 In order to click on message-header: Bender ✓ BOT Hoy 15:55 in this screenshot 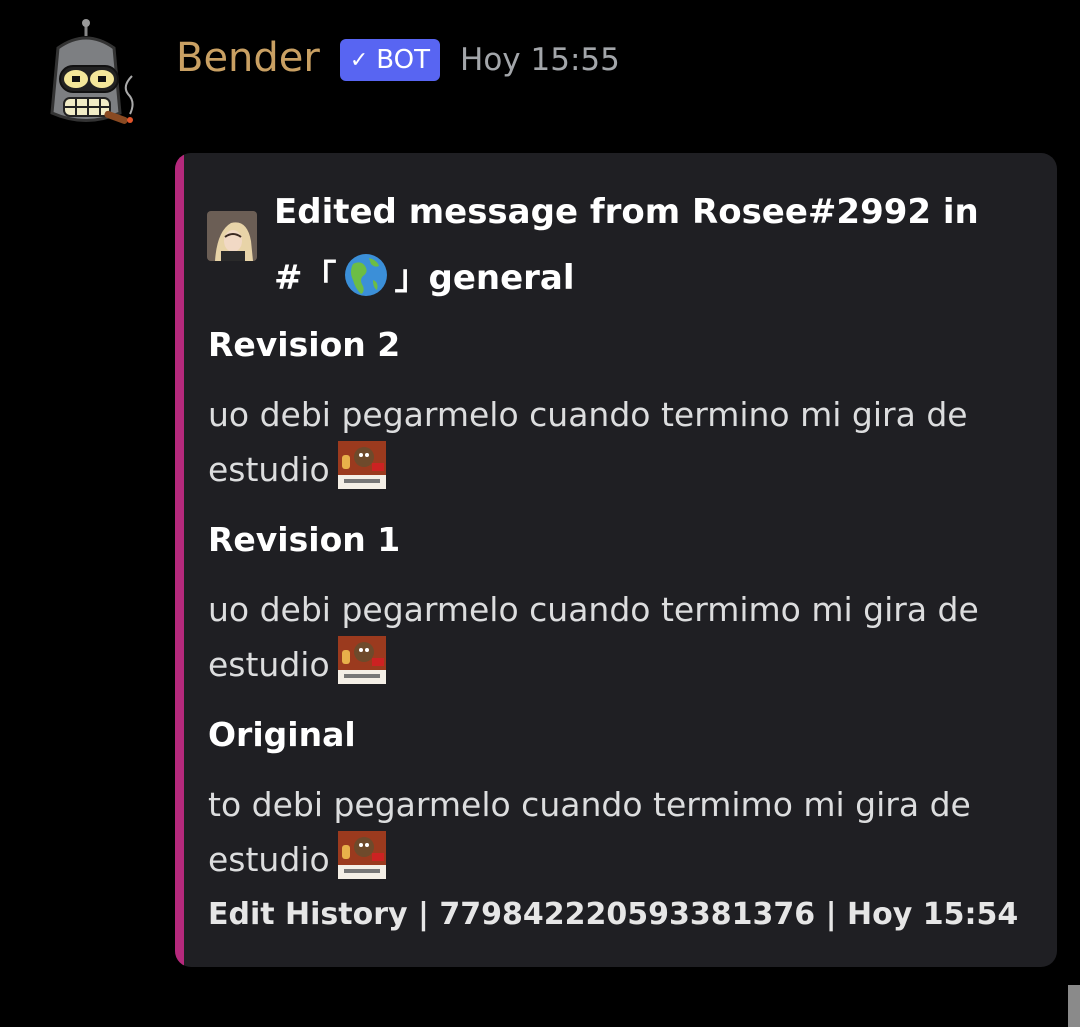, I will do `click(398, 58)`.